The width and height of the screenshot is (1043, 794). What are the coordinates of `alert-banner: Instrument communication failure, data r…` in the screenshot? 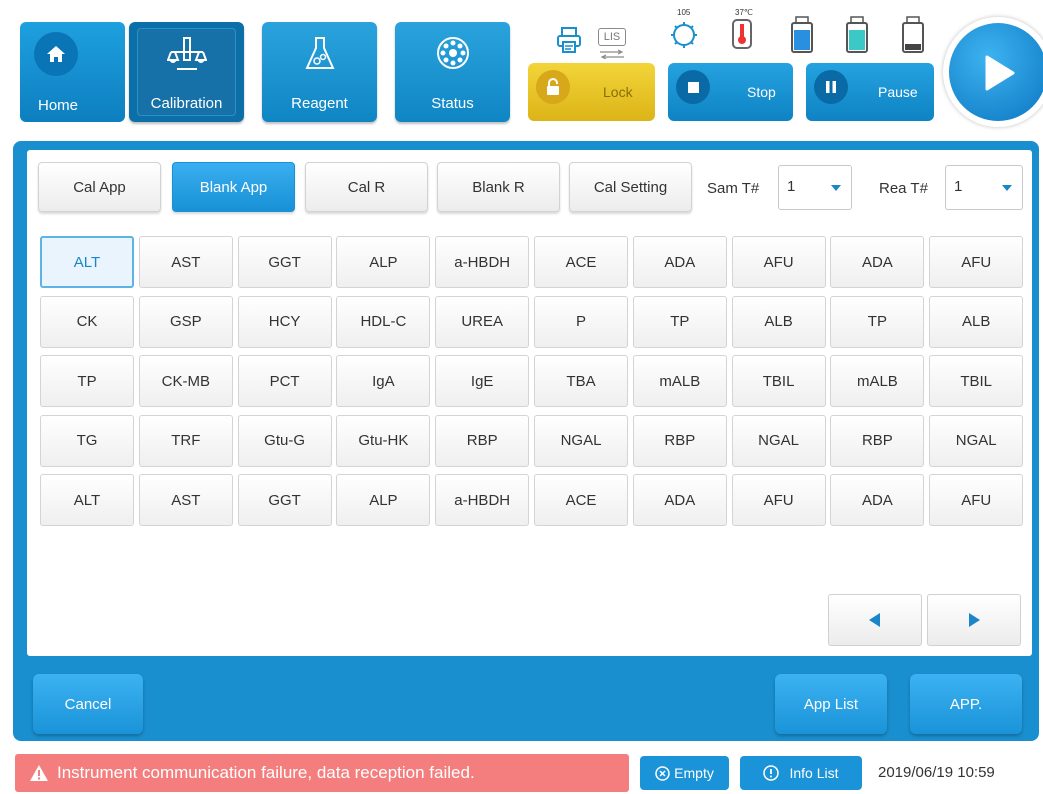 It's located at (322, 773).